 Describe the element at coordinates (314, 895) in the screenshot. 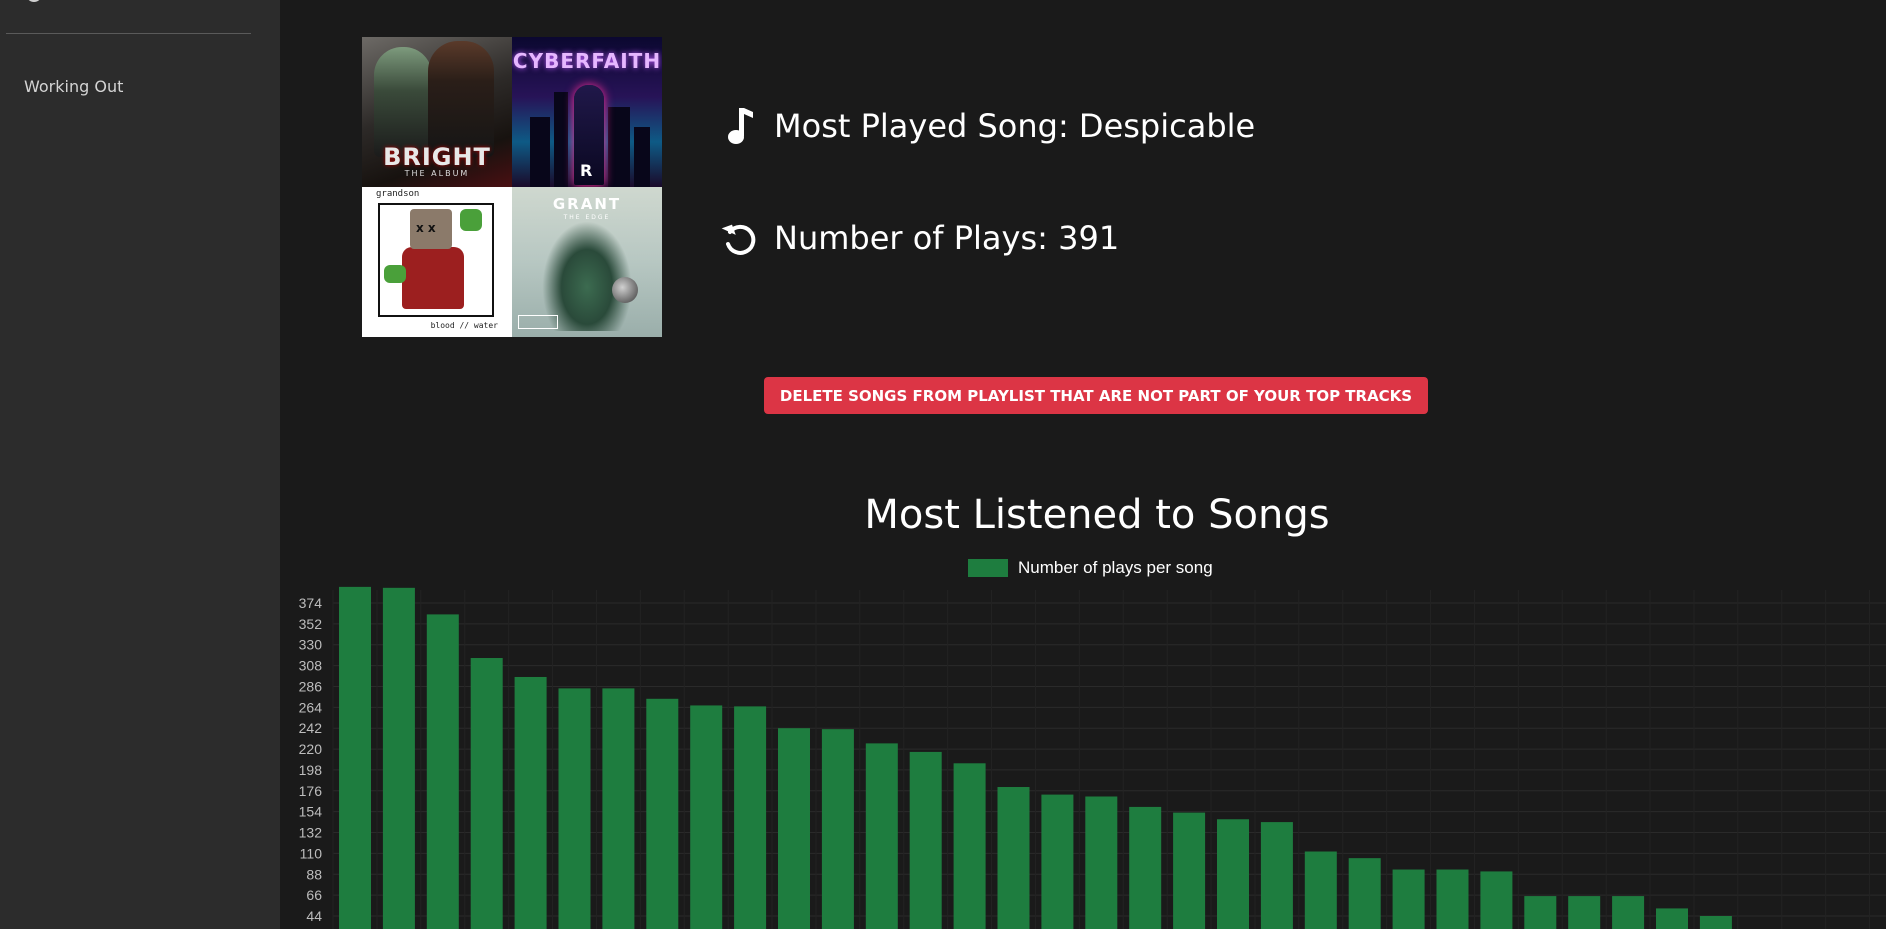

I see `y-tick-label: 66` at that location.